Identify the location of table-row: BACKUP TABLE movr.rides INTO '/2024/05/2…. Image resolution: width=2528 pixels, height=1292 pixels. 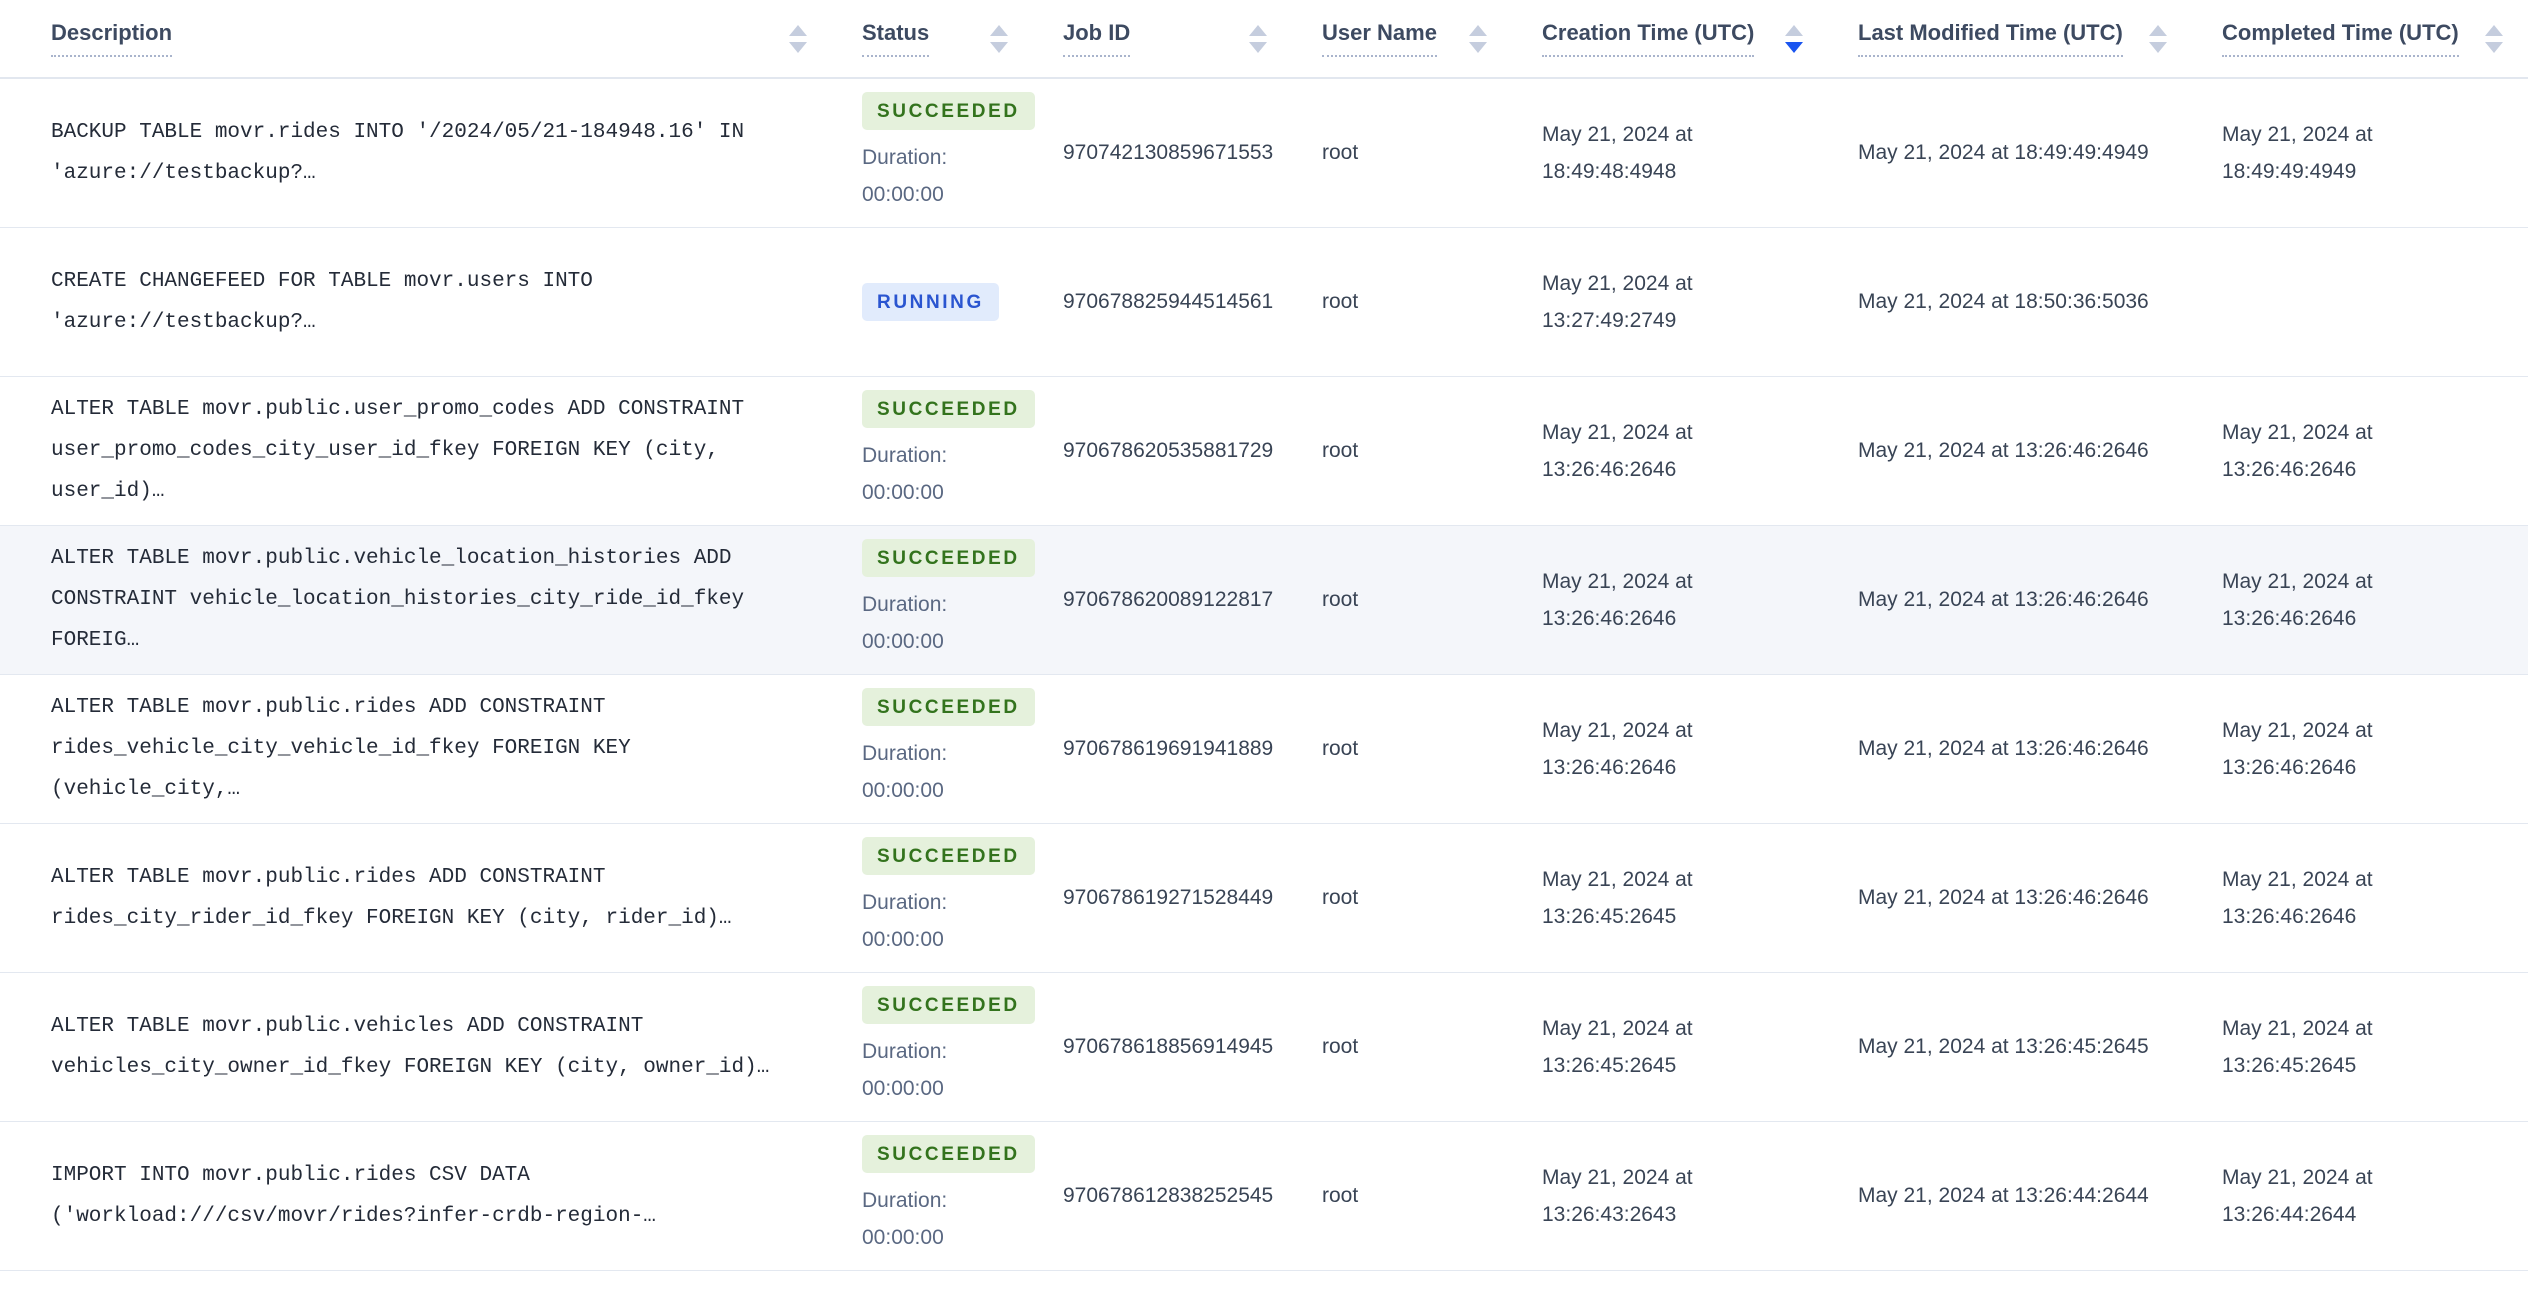
(1264, 152).